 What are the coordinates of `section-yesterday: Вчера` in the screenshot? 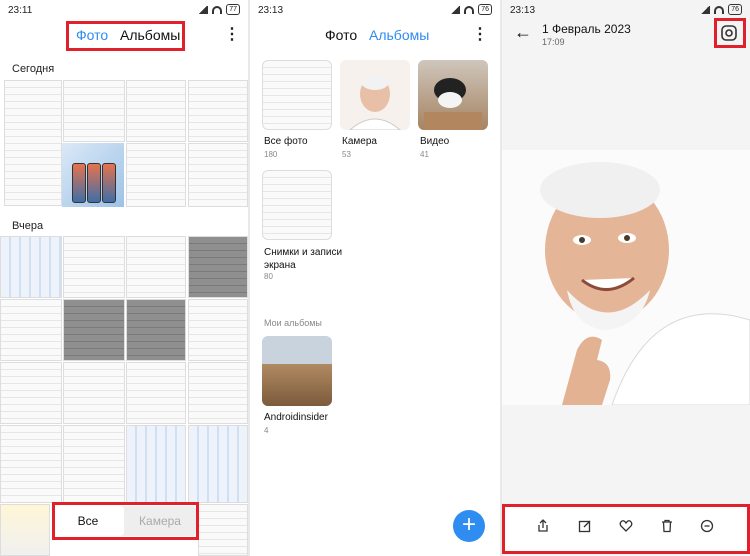 It's located at (28, 226).